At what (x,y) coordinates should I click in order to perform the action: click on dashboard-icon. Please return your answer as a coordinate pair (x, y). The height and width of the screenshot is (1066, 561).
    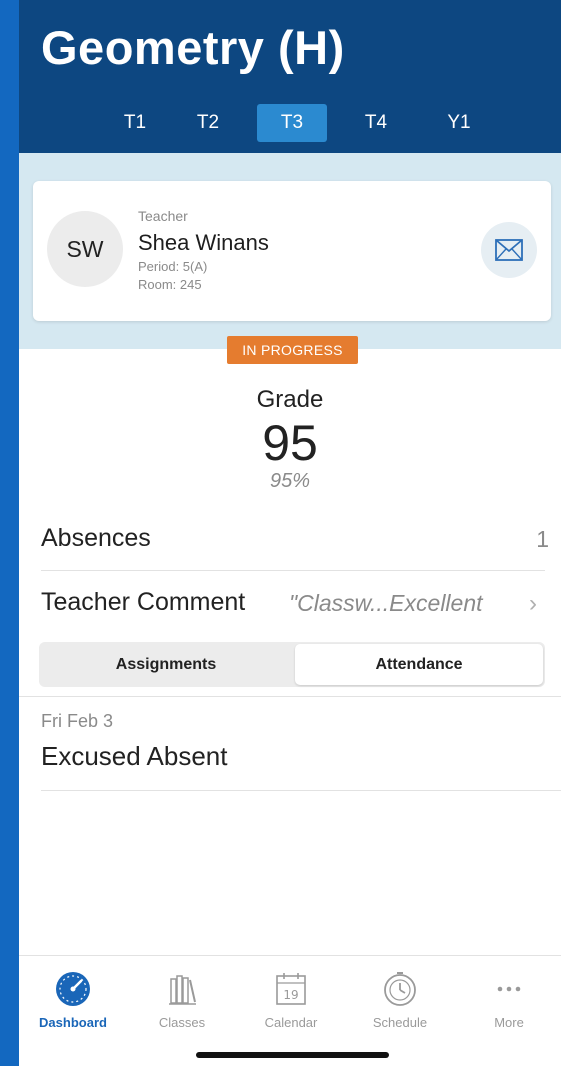
    Looking at the image, I should click on (73, 989).